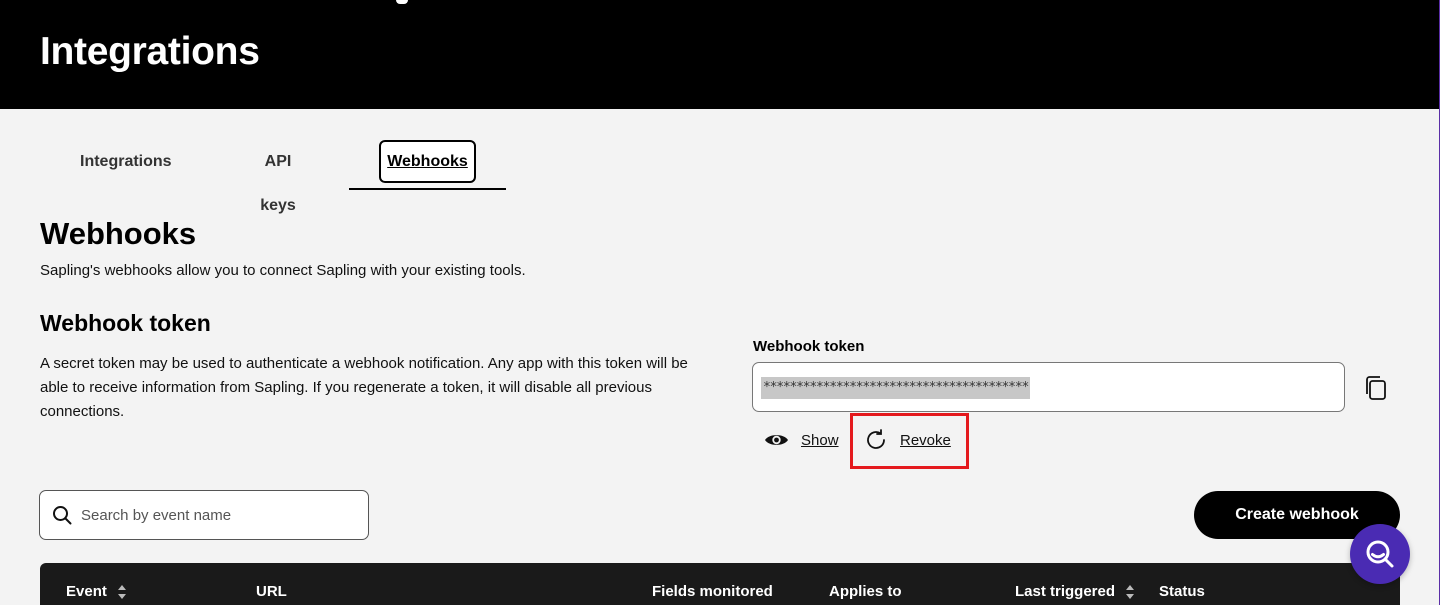  I want to click on tab-integrations: Integrations, so click(126, 162).